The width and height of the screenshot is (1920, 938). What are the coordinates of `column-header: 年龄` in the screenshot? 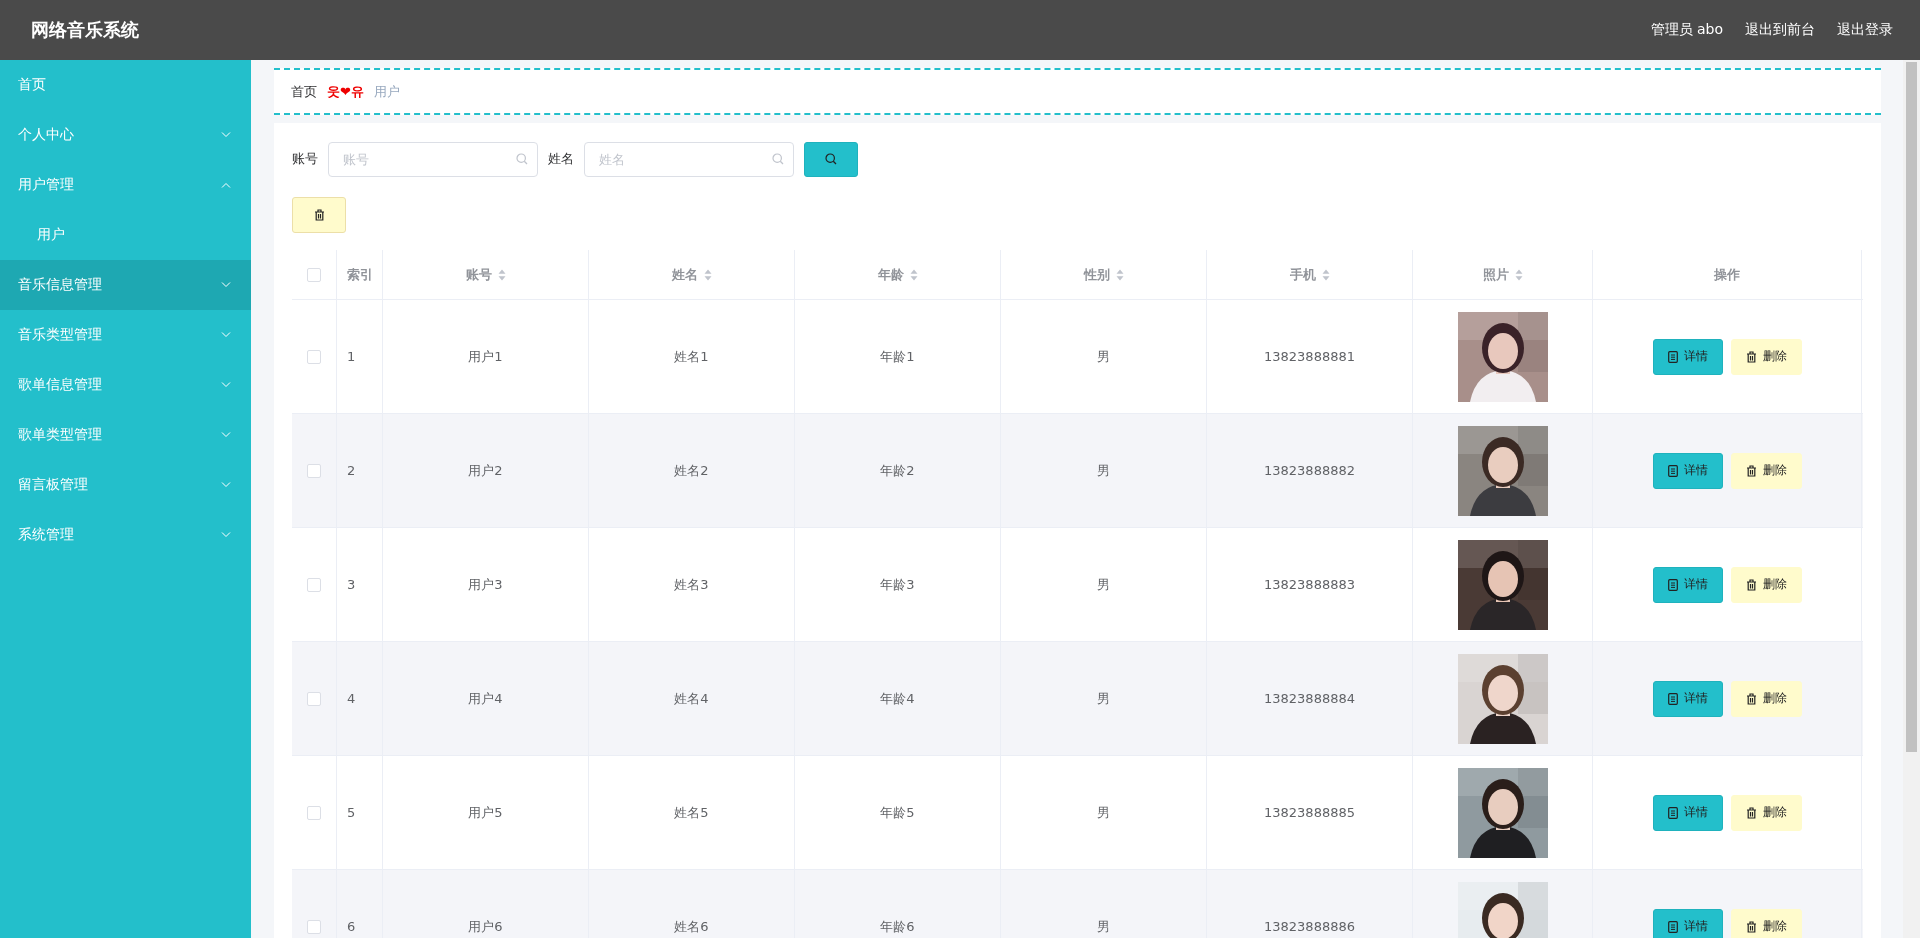 It's located at (897, 274).